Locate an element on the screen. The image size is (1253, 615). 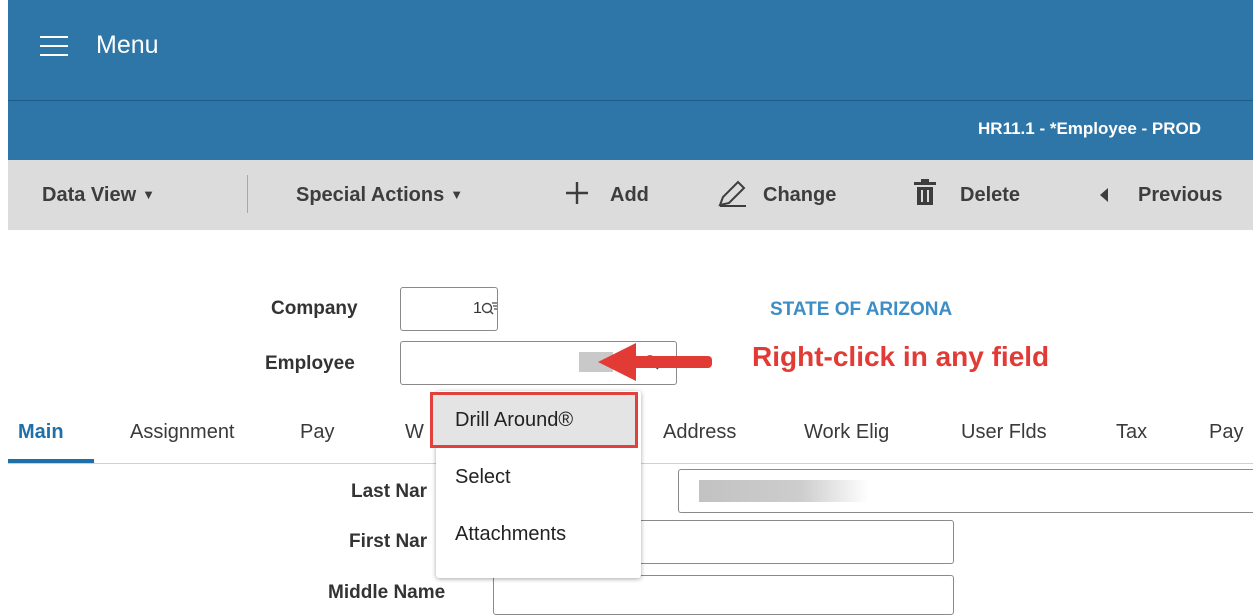
add-button: Add is located at coordinates (629, 195).